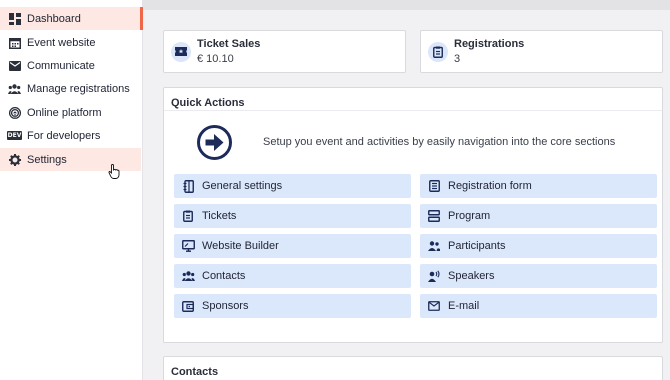  What do you see at coordinates (538, 306) in the screenshot?
I see `qa-email-button: E-mail` at bounding box center [538, 306].